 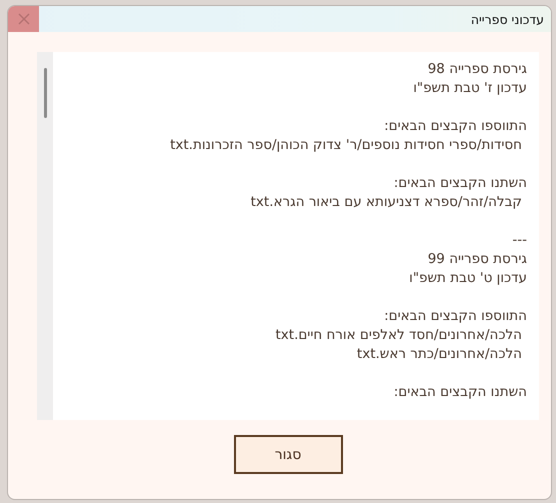 What do you see at coordinates (398, 335) in the screenshot?
I see `file-path: הלכה/אחרונים/חסד לאלפים אורח חיים.txt` at bounding box center [398, 335].